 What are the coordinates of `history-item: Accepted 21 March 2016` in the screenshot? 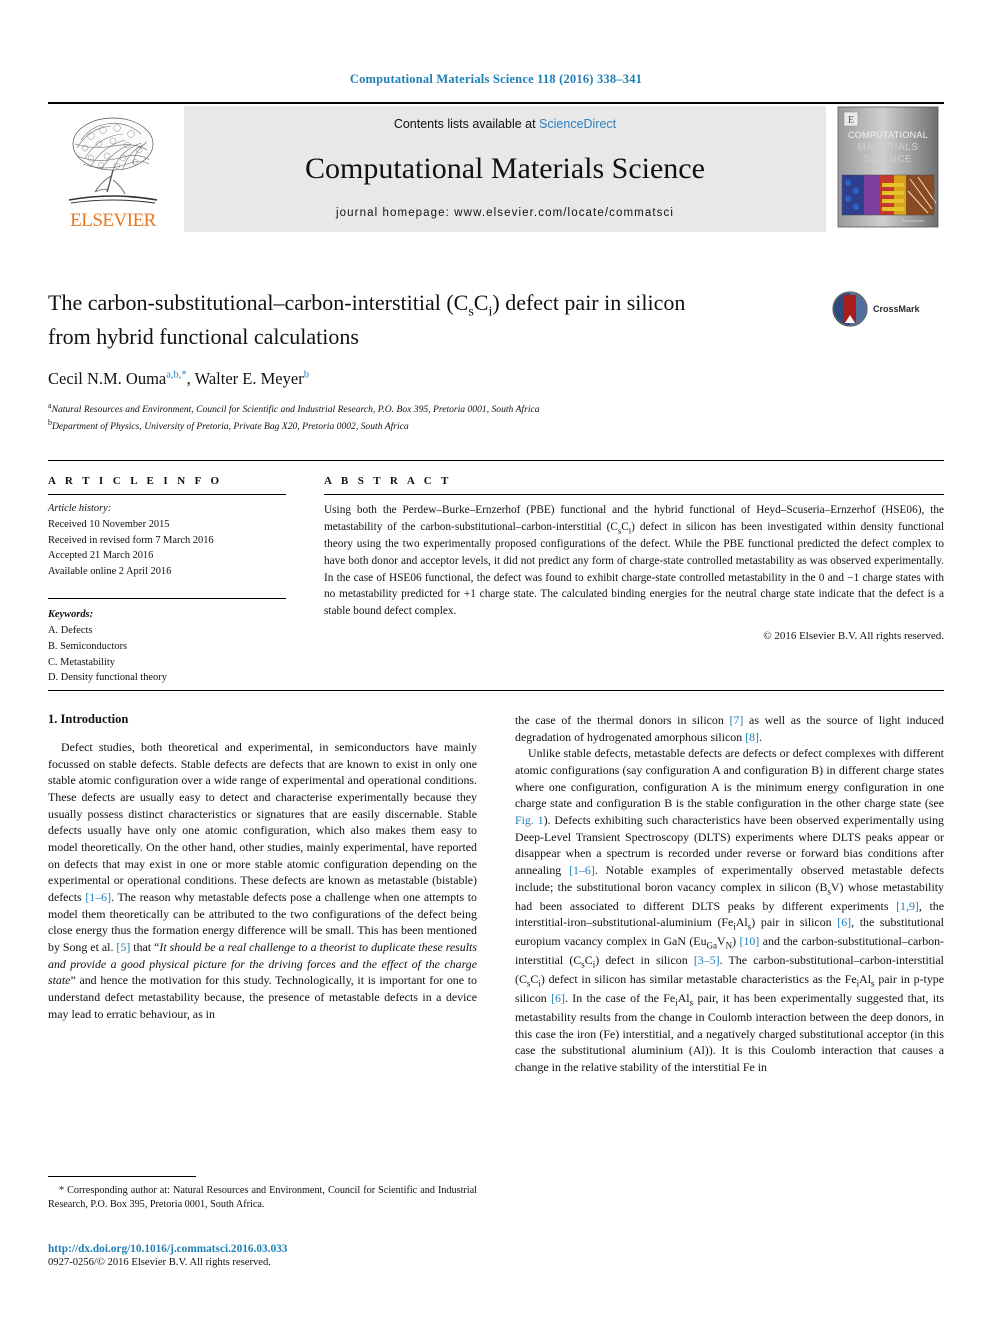 It's located at (101, 556).